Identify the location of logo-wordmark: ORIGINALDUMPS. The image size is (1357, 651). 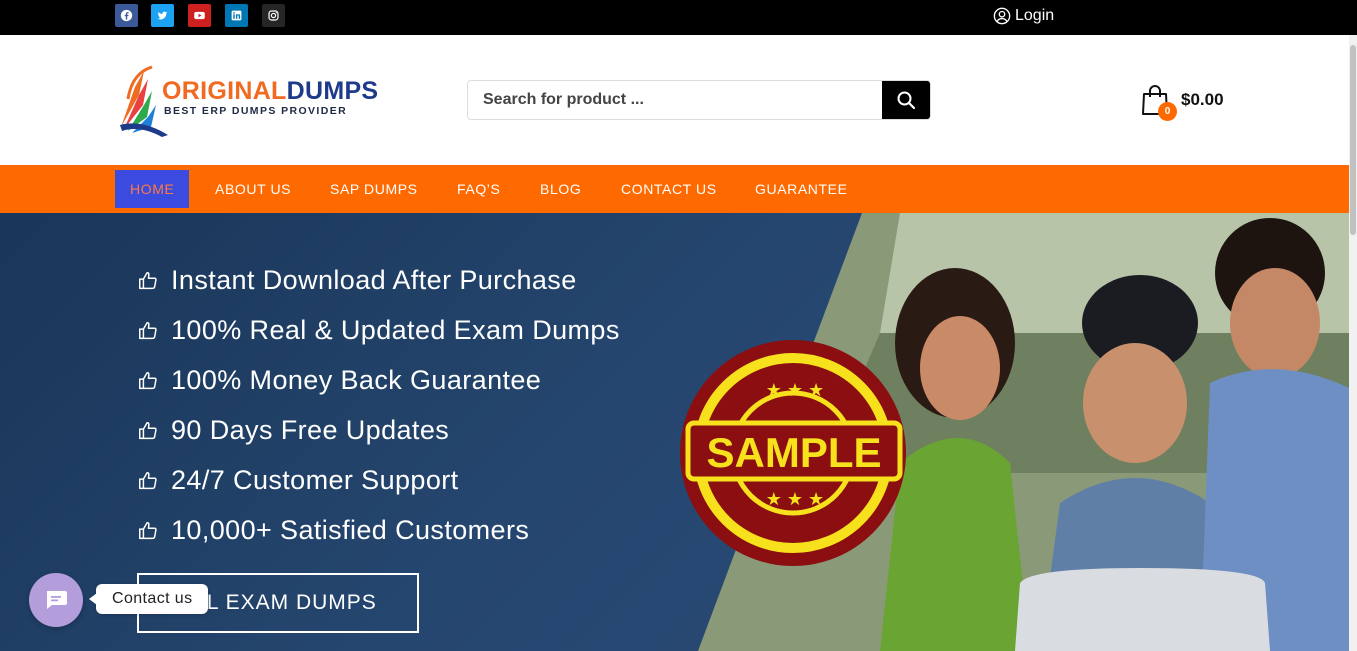
(270, 91).